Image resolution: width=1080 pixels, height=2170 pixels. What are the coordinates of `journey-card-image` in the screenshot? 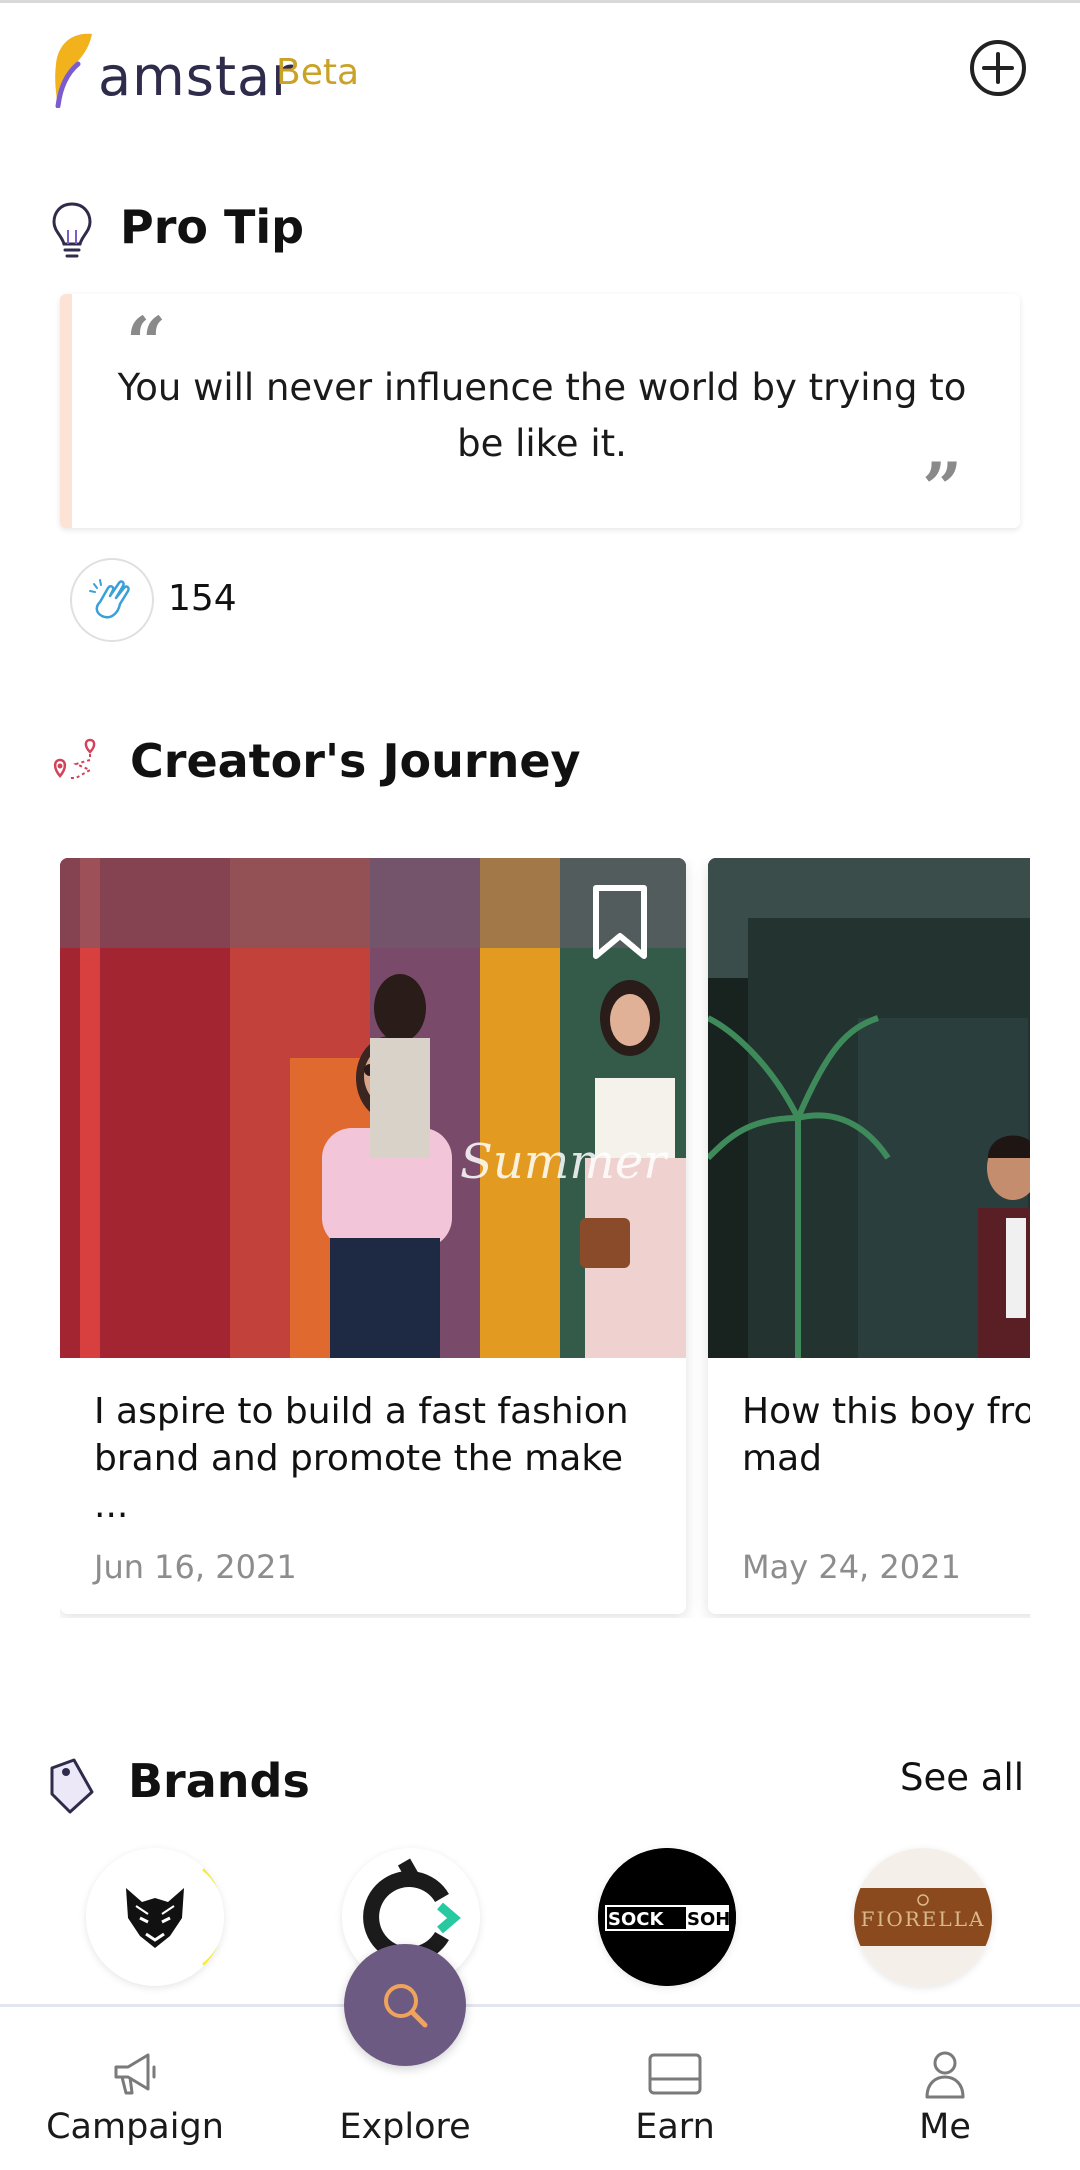 It's located at (869, 1108).